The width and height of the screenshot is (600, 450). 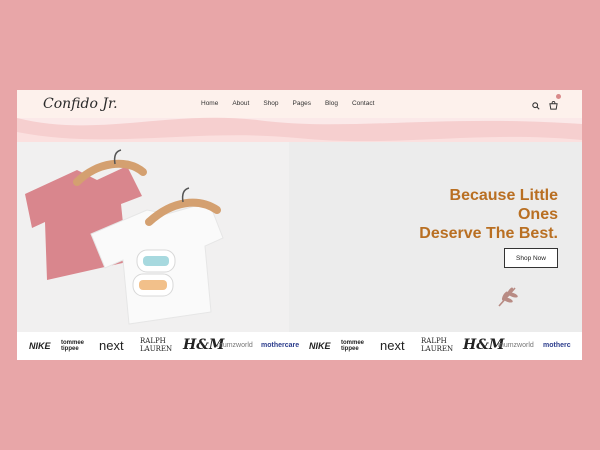 I want to click on nav-home: Home, so click(x=209, y=103).